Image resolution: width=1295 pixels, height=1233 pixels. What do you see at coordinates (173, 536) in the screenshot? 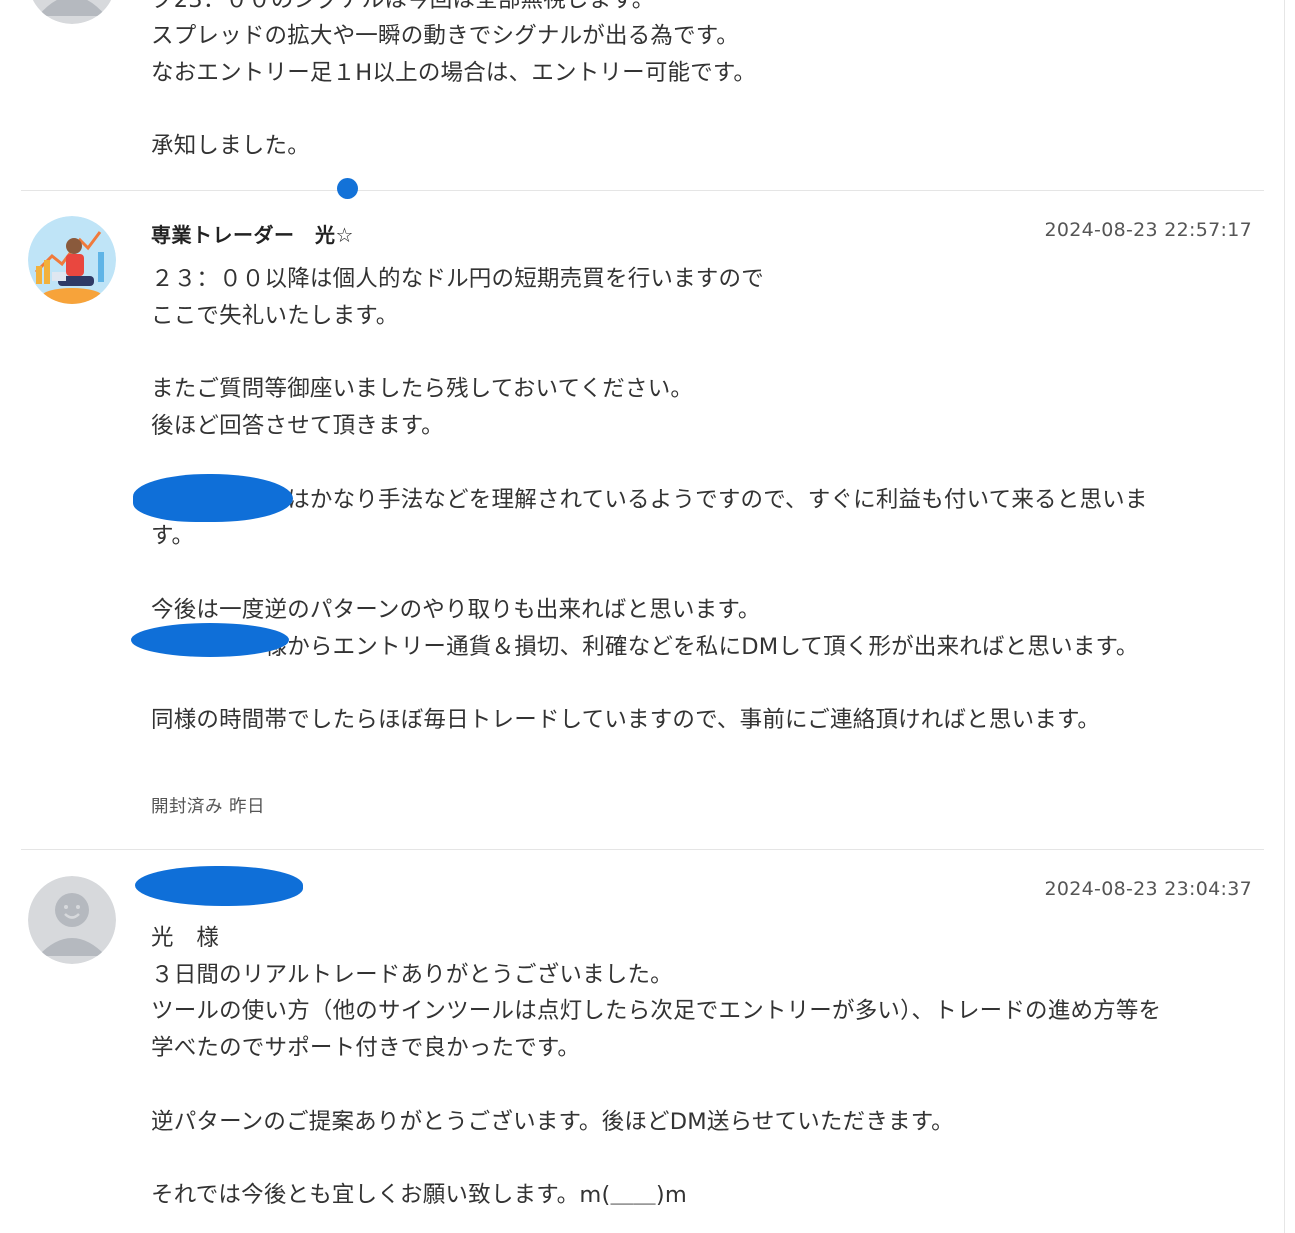
I see `message-line: す。` at bounding box center [173, 536].